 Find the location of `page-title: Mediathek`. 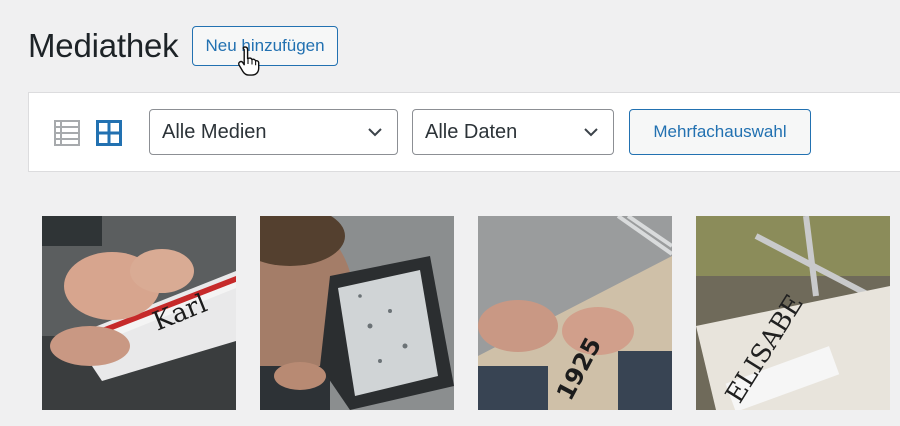

page-title: Mediathek is located at coordinates (103, 45).